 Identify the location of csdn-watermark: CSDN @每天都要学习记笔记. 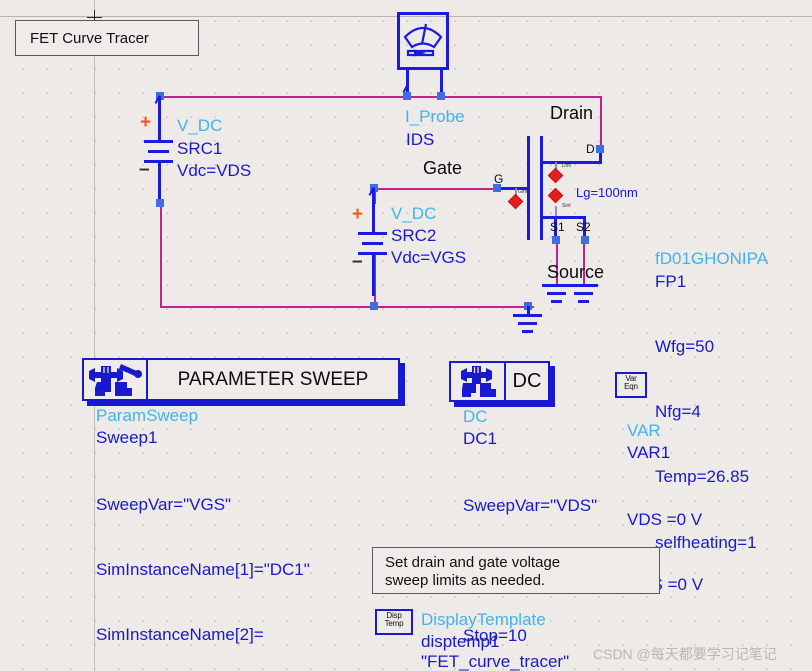
(685, 654).